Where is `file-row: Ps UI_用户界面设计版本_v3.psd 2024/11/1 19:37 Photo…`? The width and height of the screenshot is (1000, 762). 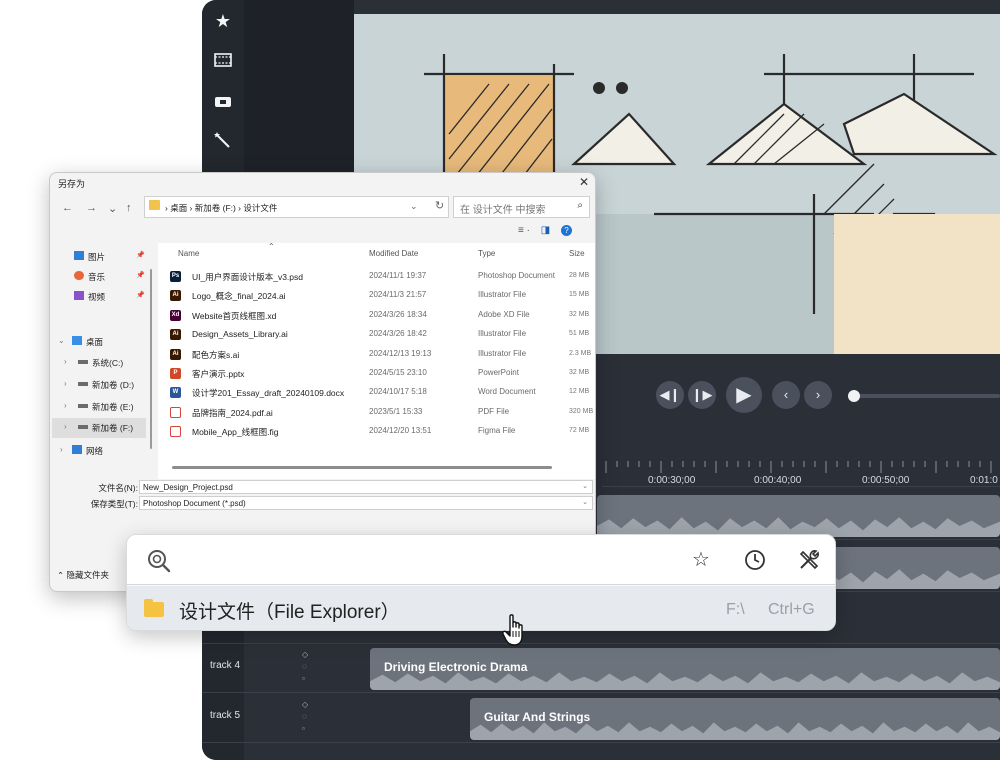 file-row: Ps UI_用户界面设计版本_v3.psd 2024/11/1 19:37 Photo… is located at coordinates (376, 276).